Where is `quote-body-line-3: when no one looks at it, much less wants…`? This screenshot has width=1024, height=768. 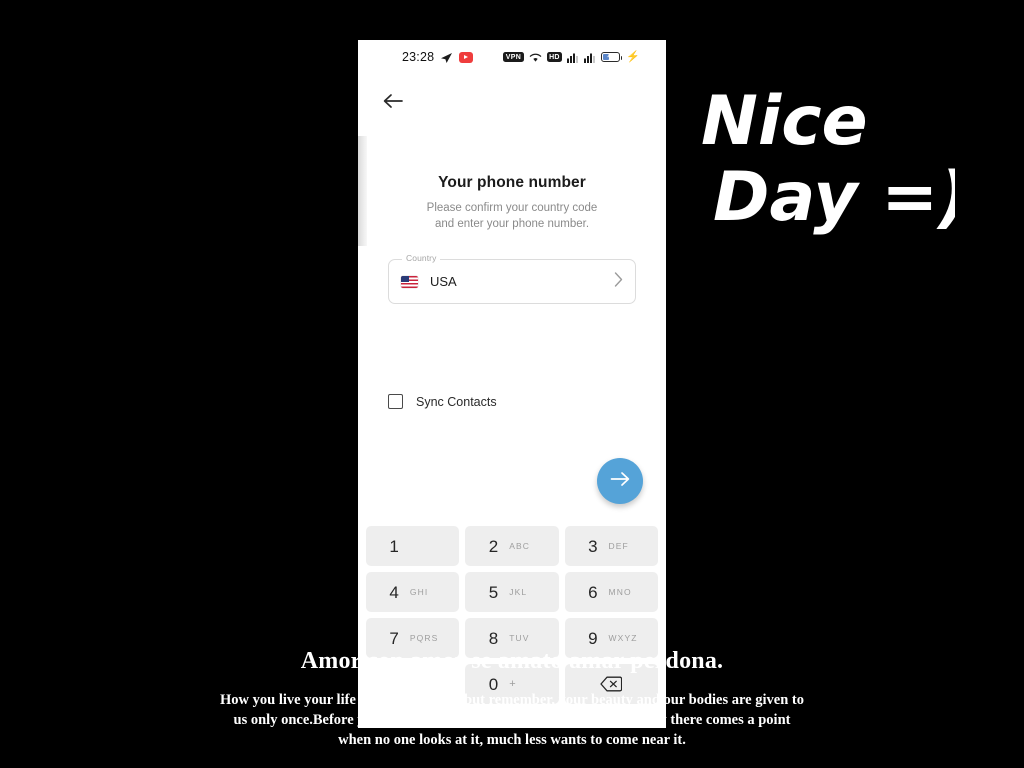
quote-body-line-3: when no one looks at it, much less wants… is located at coordinates (512, 740).